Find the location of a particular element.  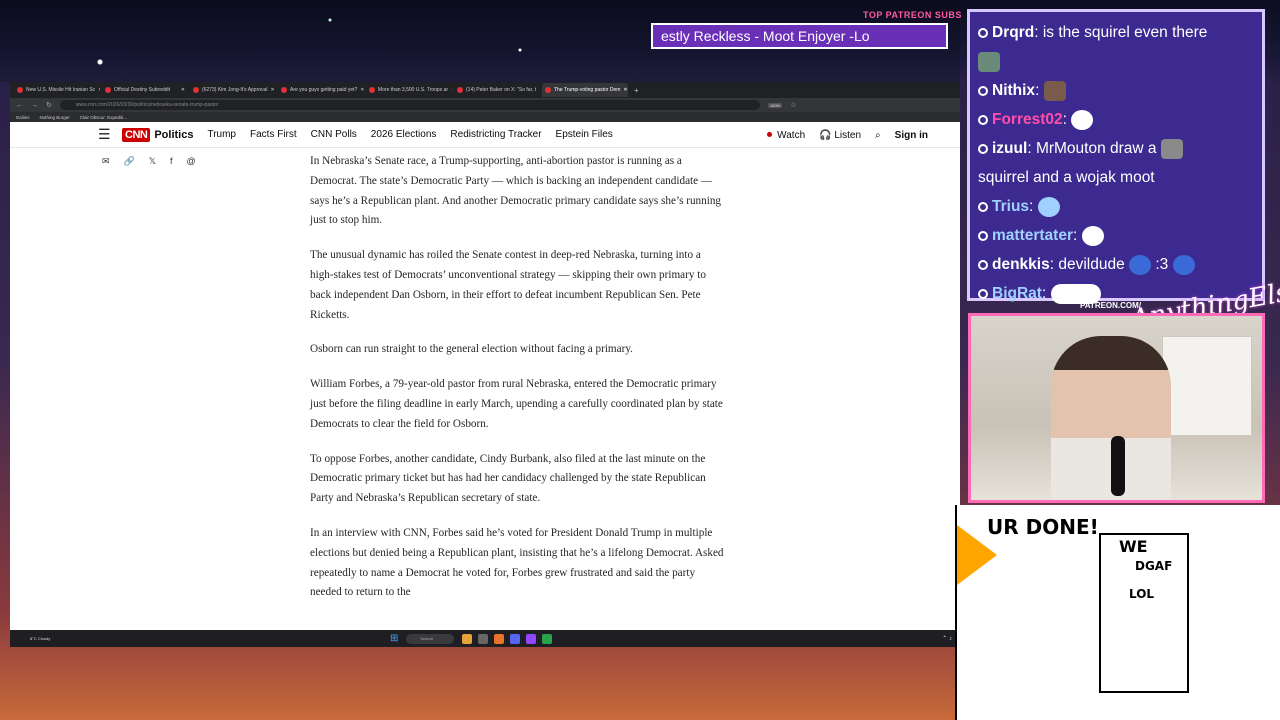

browser-tab: More than 3,500 U.S. Troops ar✕ is located at coordinates (409, 90).